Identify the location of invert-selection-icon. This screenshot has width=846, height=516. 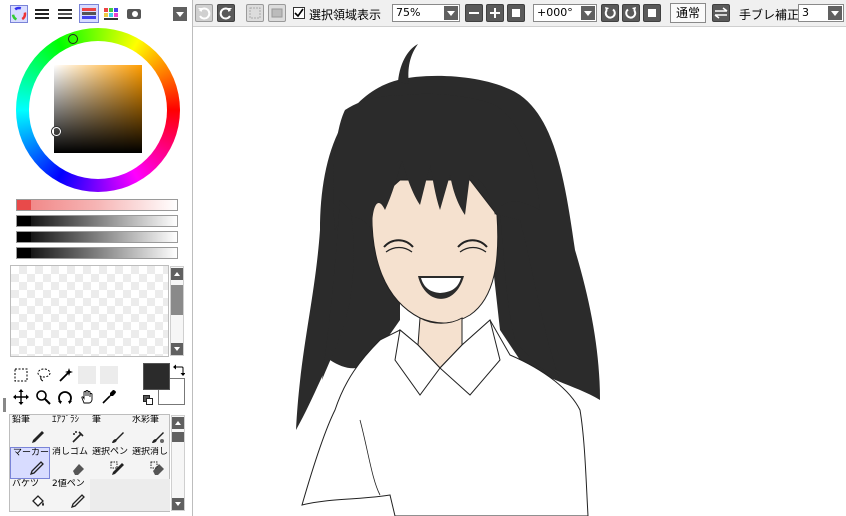
(277, 13).